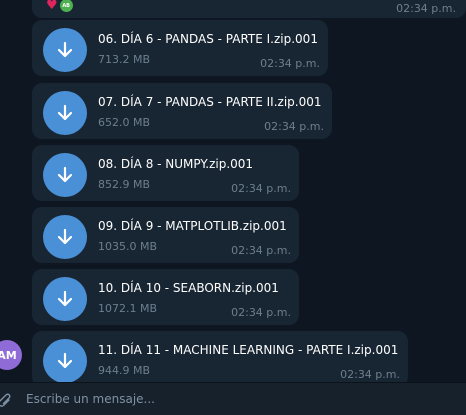  What do you see at coordinates (176, 164) in the screenshot?
I see `file-name: 08. DÍA 8 - NUMPY.zip.001` at bounding box center [176, 164].